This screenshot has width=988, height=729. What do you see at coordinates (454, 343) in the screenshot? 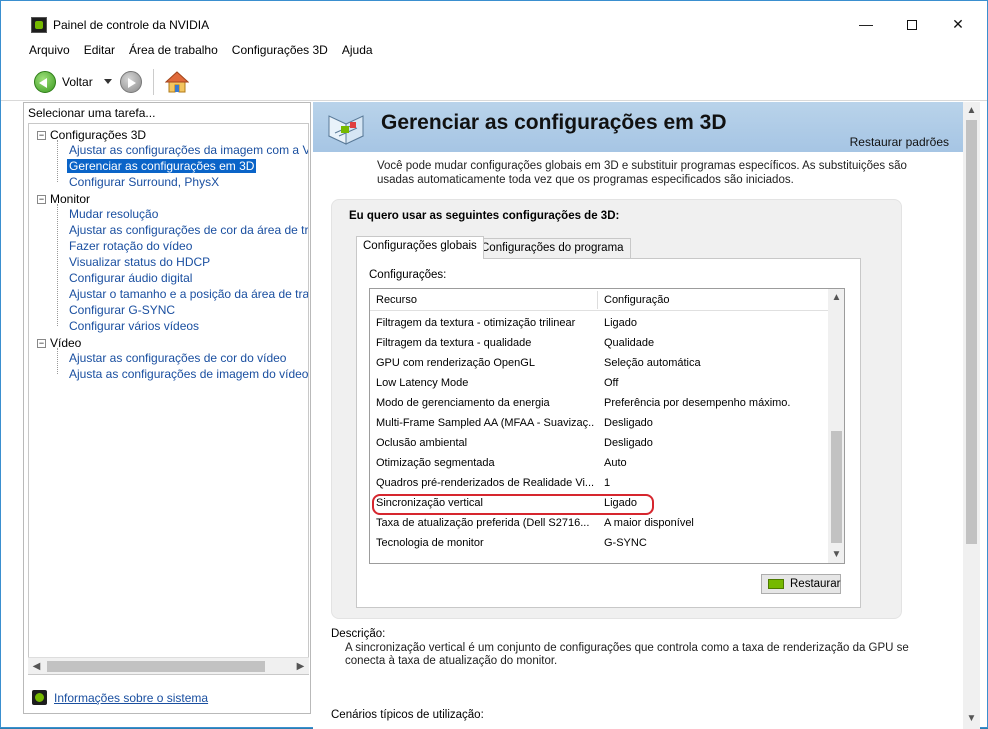
I see `row-feature: Filtragem da textura - qualidade` at bounding box center [454, 343].